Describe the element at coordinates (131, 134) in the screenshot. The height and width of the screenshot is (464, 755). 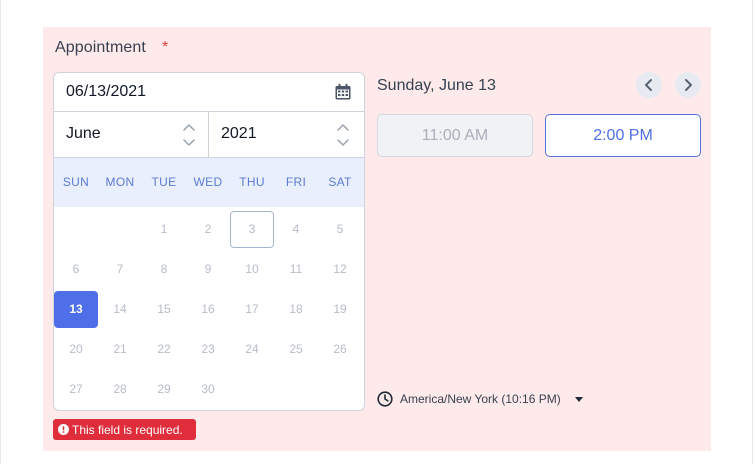
I see `month-select: June` at that location.